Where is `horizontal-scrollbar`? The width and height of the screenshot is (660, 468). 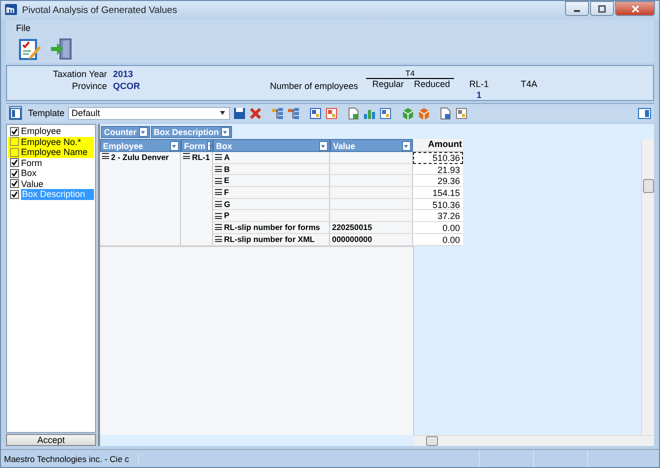
horizontal-scrollbar is located at coordinates (534, 440).